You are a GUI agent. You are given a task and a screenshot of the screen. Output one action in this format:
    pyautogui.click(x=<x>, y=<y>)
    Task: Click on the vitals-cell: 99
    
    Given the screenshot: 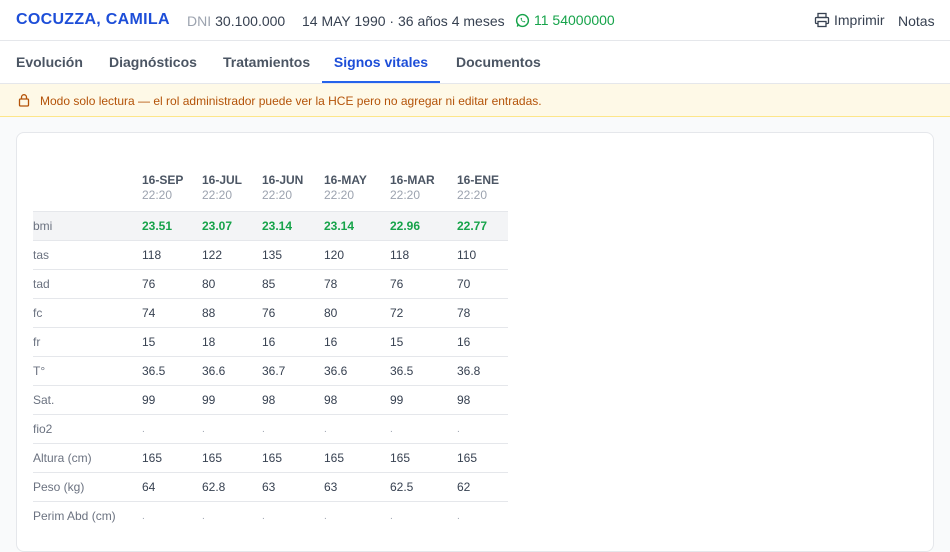 What is the action you would take?
    pyautogui.click(x=423, y=400)
    